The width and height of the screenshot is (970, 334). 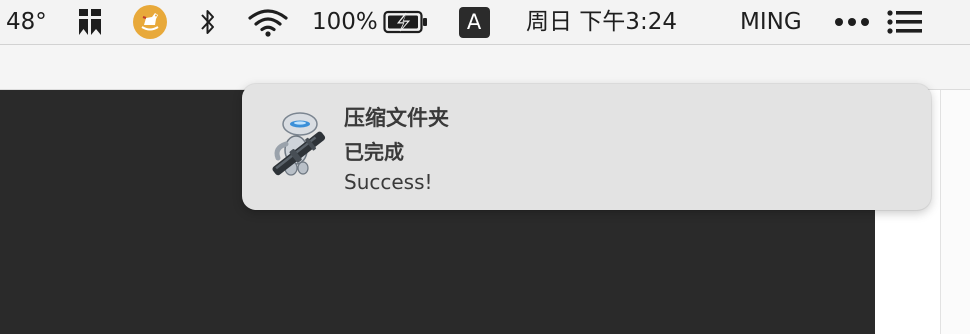 What do you see at coordinates (406, 22) in the screenshot?
I see `battery-charging-icon` at bounding box center [406, 22].